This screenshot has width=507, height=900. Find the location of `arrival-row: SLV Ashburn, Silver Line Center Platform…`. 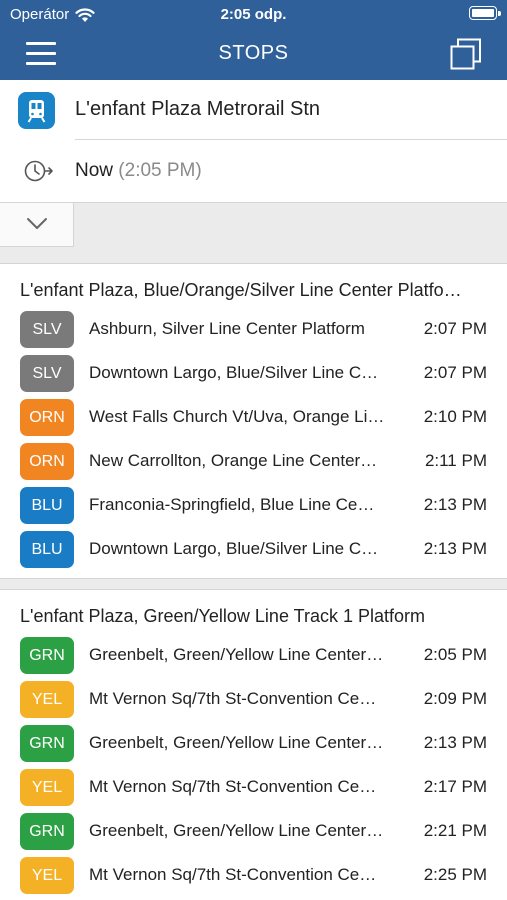

arrival-row: SLV Ashburn, Silver Line Center Platform… is located at coordinates (253, 330).